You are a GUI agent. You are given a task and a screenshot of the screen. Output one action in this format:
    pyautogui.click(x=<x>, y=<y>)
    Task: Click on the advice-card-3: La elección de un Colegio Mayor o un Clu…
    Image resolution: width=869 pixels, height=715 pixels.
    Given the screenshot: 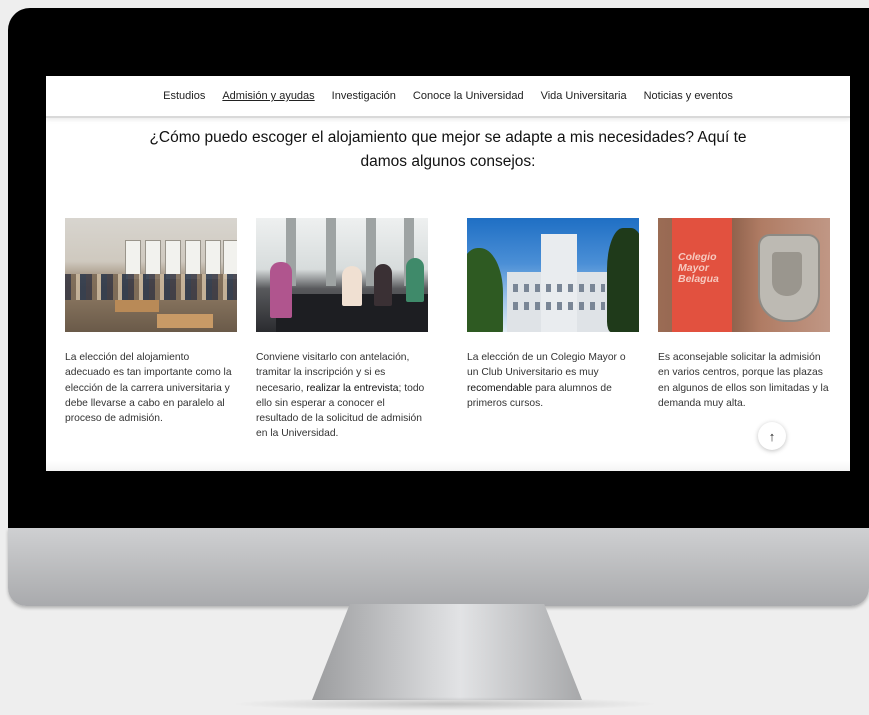 What is the action you would take?
    pyautogui.click(x=553, y=314)
    